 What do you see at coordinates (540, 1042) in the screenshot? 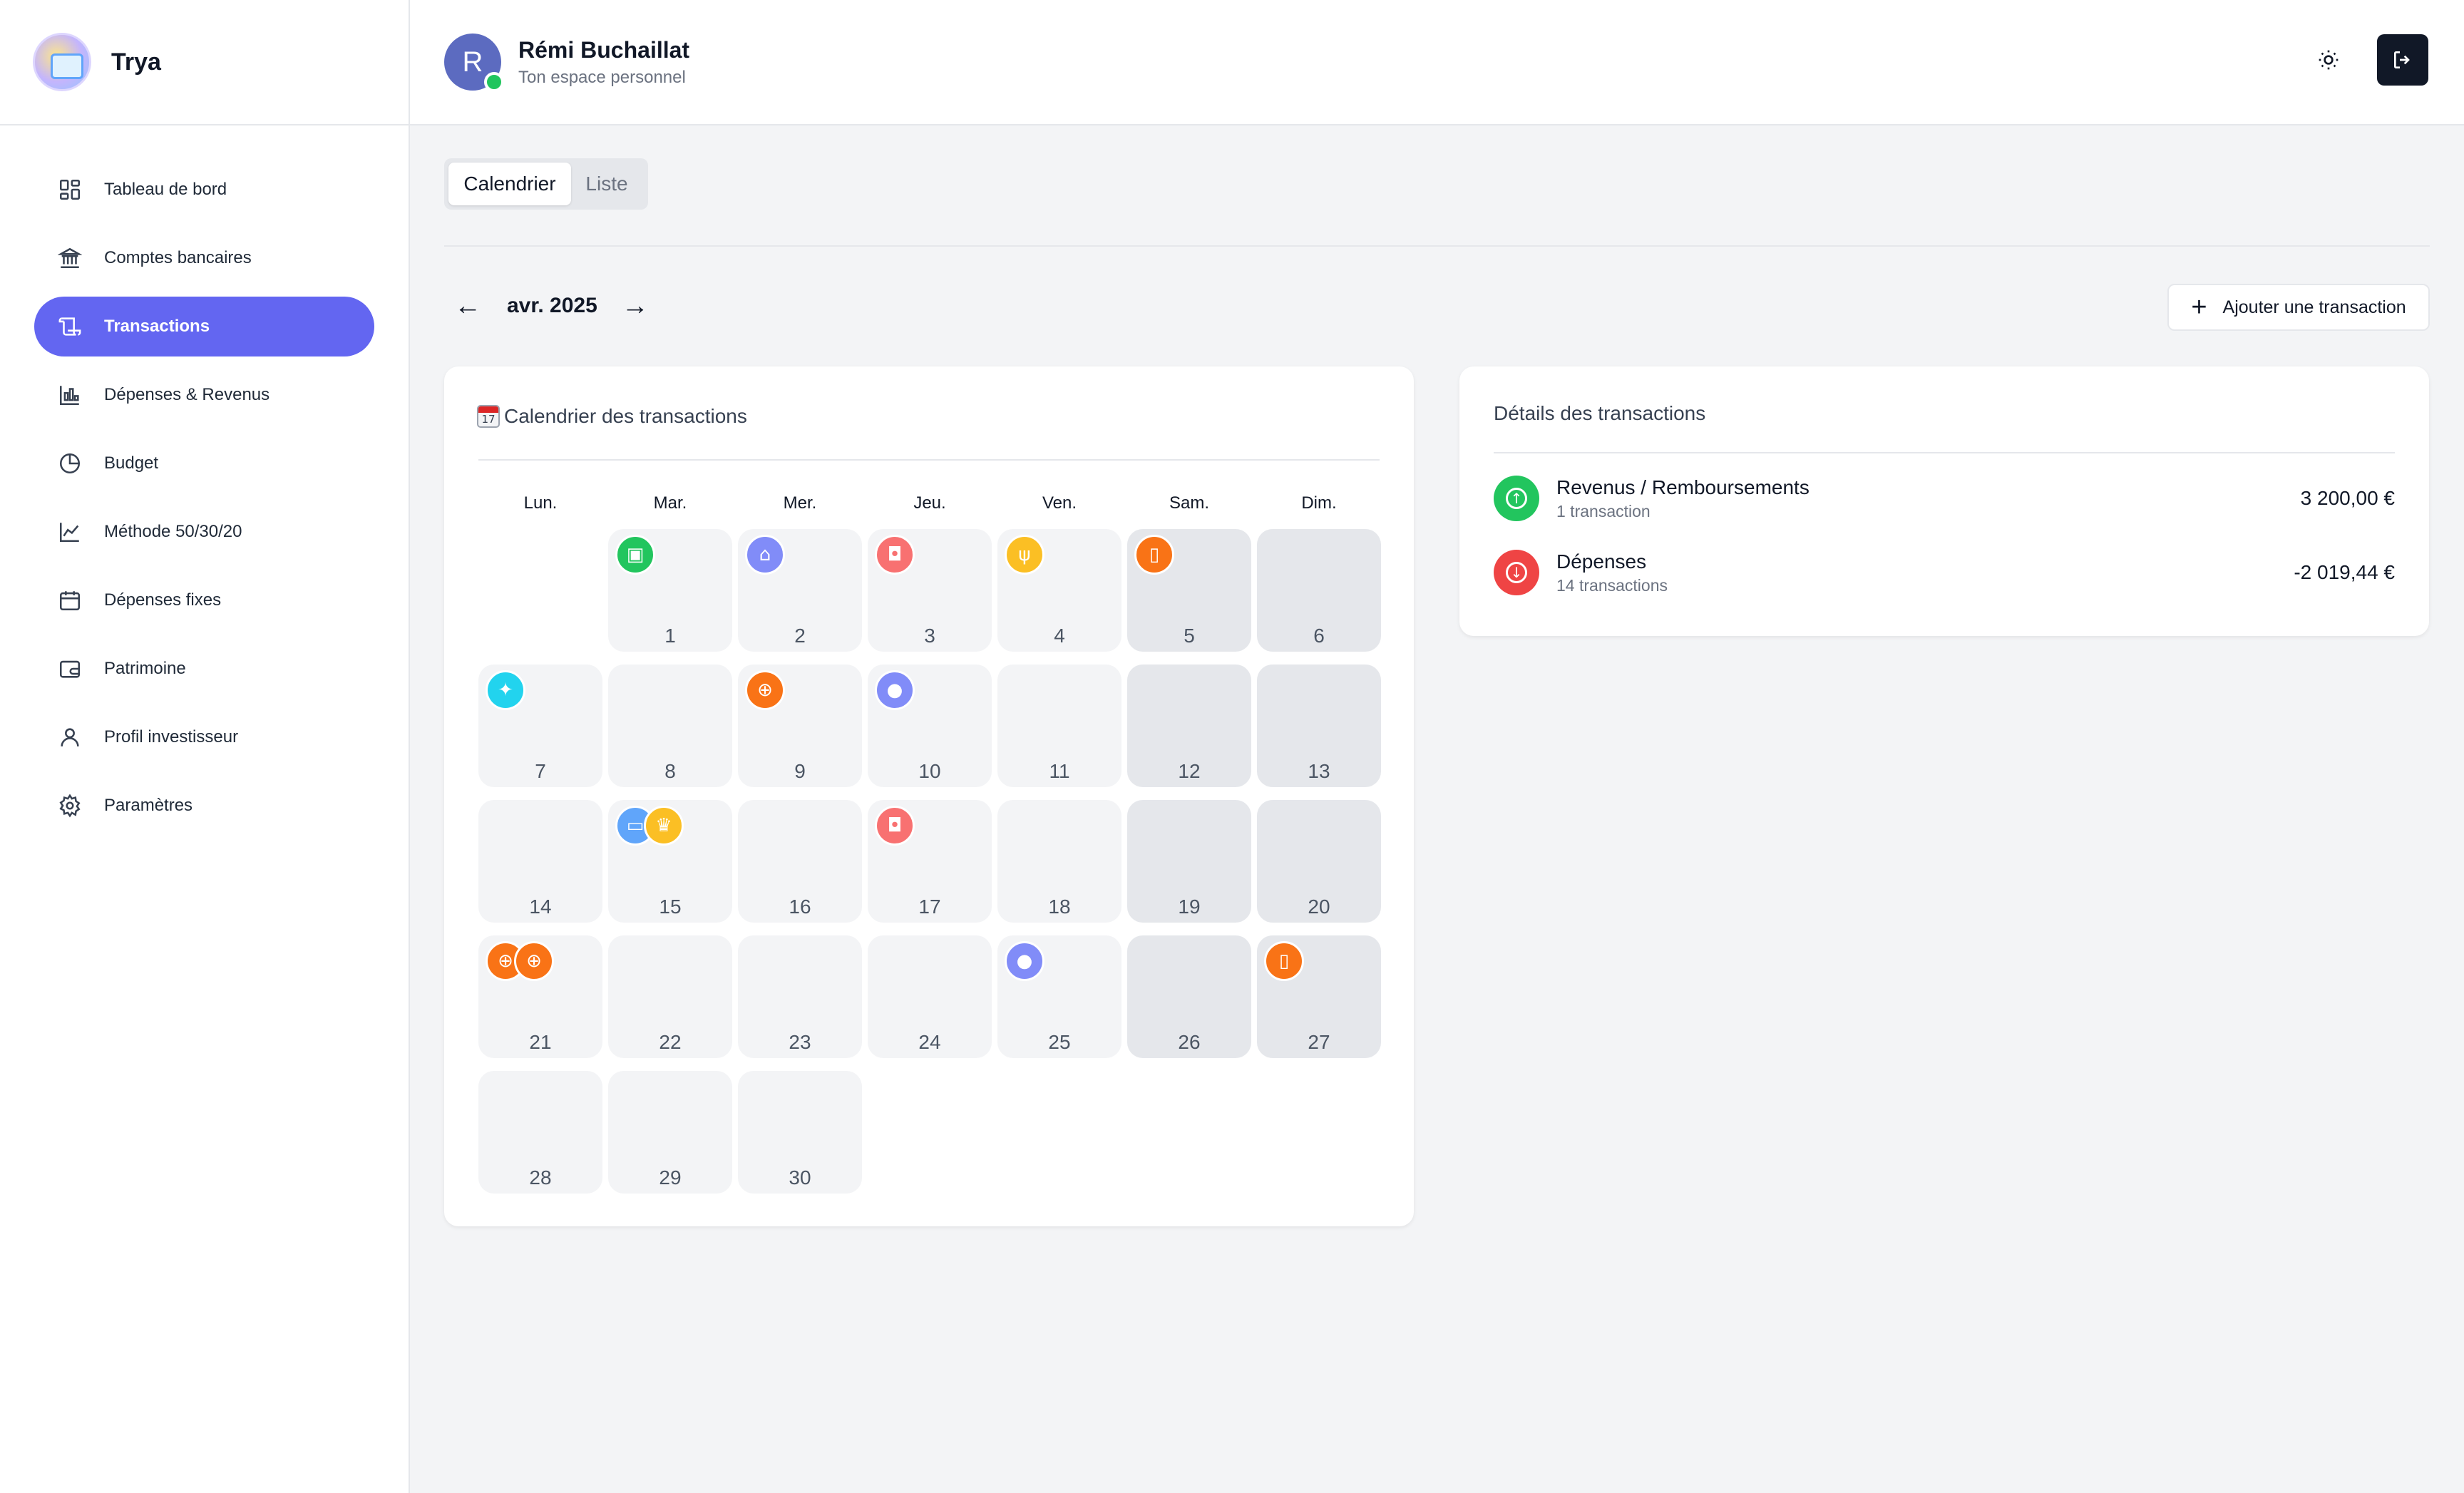
I see `day-number: 21` at bounding box center [540, 1042].